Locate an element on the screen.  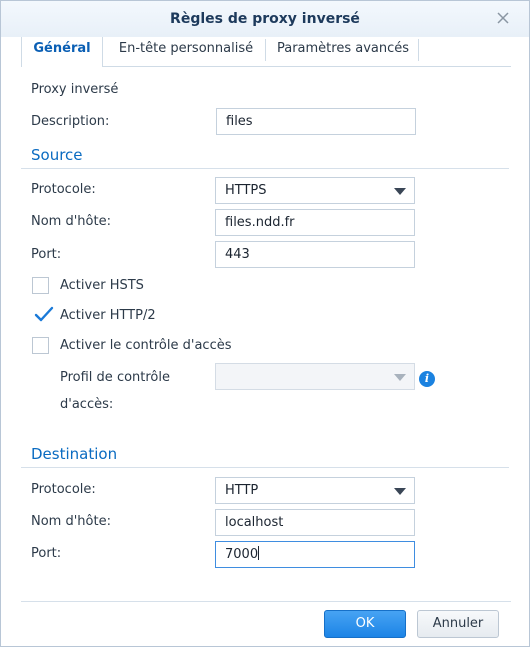
ok-button: OK is located at coordinates (365, 624).